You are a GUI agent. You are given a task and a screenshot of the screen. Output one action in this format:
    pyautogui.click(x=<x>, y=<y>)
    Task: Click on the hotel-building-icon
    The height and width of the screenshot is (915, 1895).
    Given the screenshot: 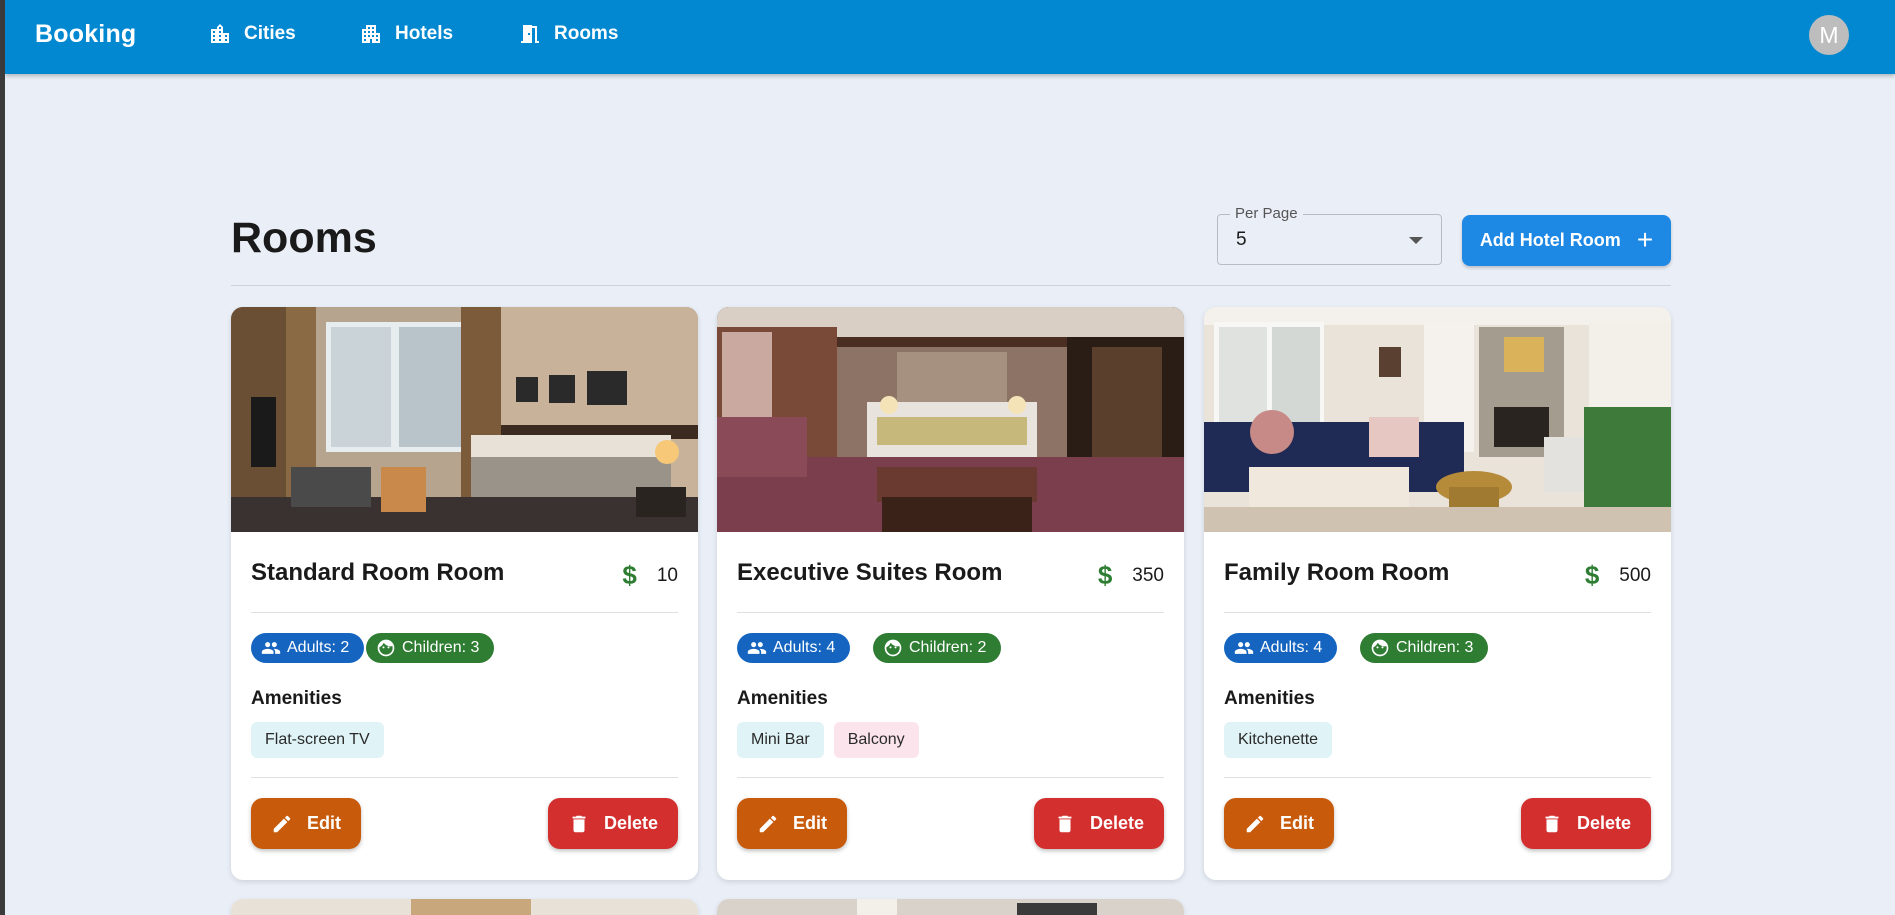 What is the action you would take?
    pyautogui.click(x=371, y=34)
    